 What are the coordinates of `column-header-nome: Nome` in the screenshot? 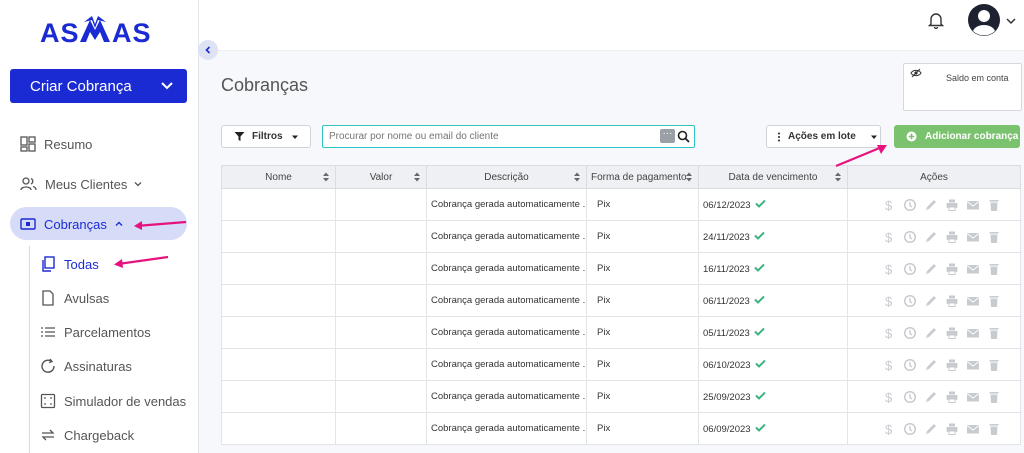 It's located at (278, 177).